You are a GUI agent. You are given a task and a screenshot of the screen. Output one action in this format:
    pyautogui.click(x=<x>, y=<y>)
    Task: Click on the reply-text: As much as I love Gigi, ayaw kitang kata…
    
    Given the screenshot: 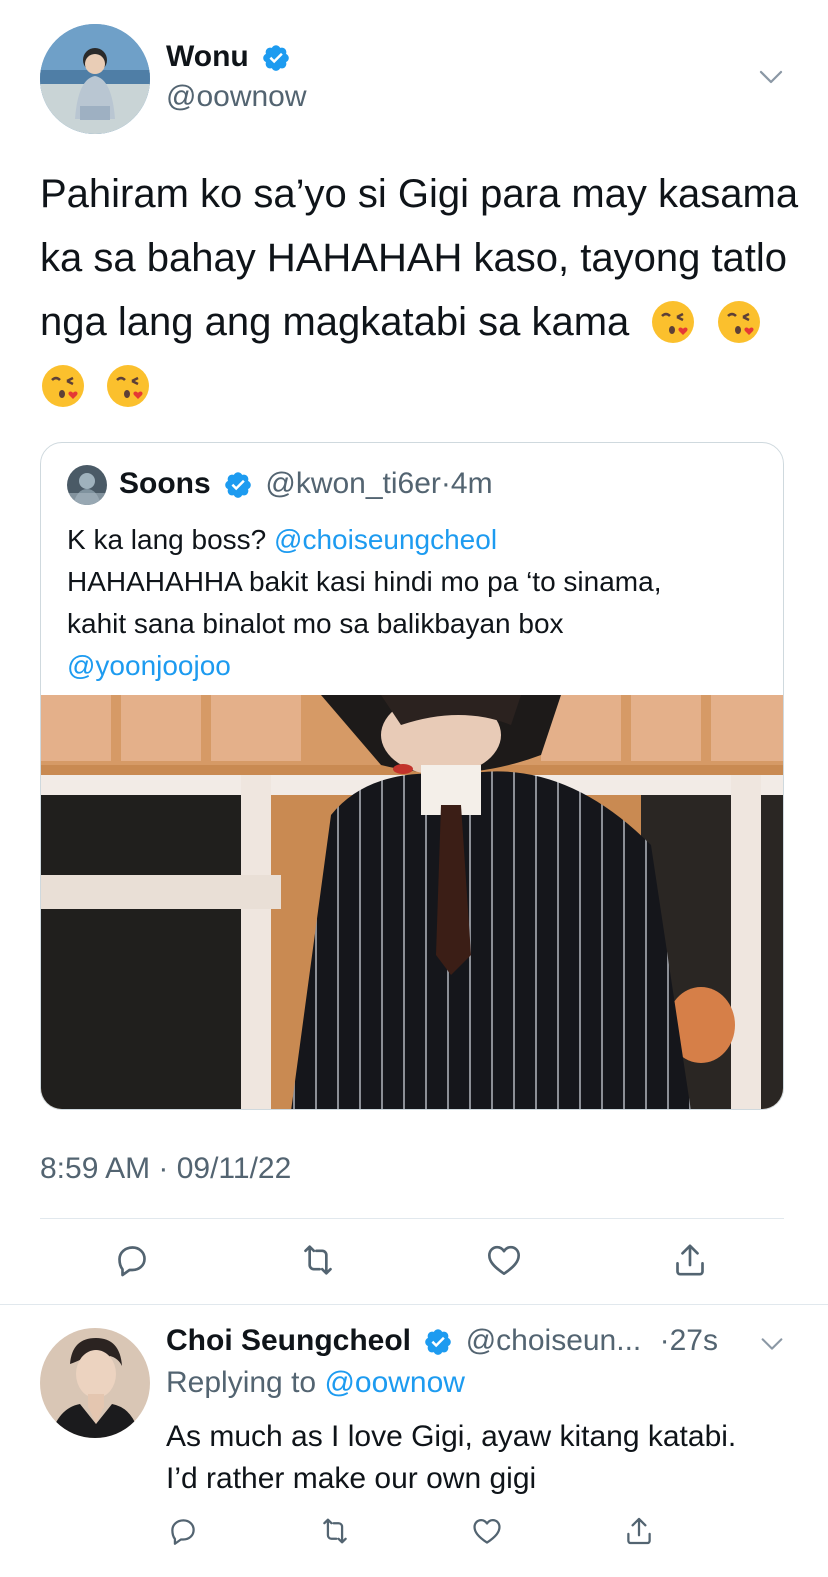 What is the action you would take?
    pyautogui.click(x=451, y=1458)
    